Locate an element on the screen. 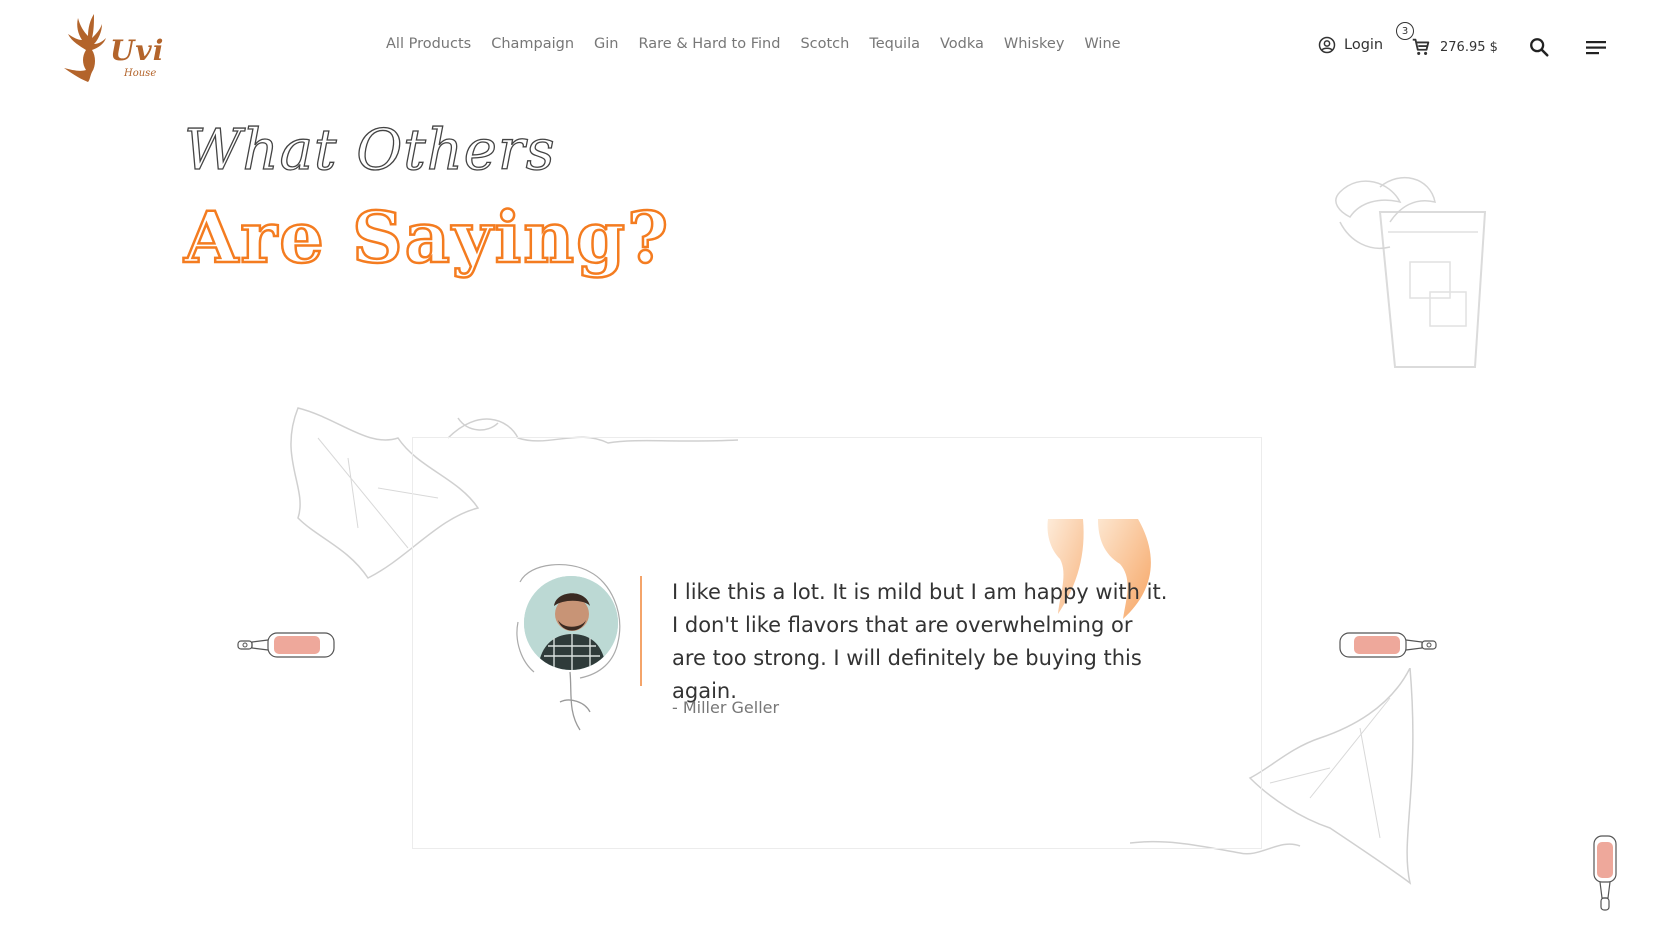  menu-icon is located at coordinates (1596, 48).